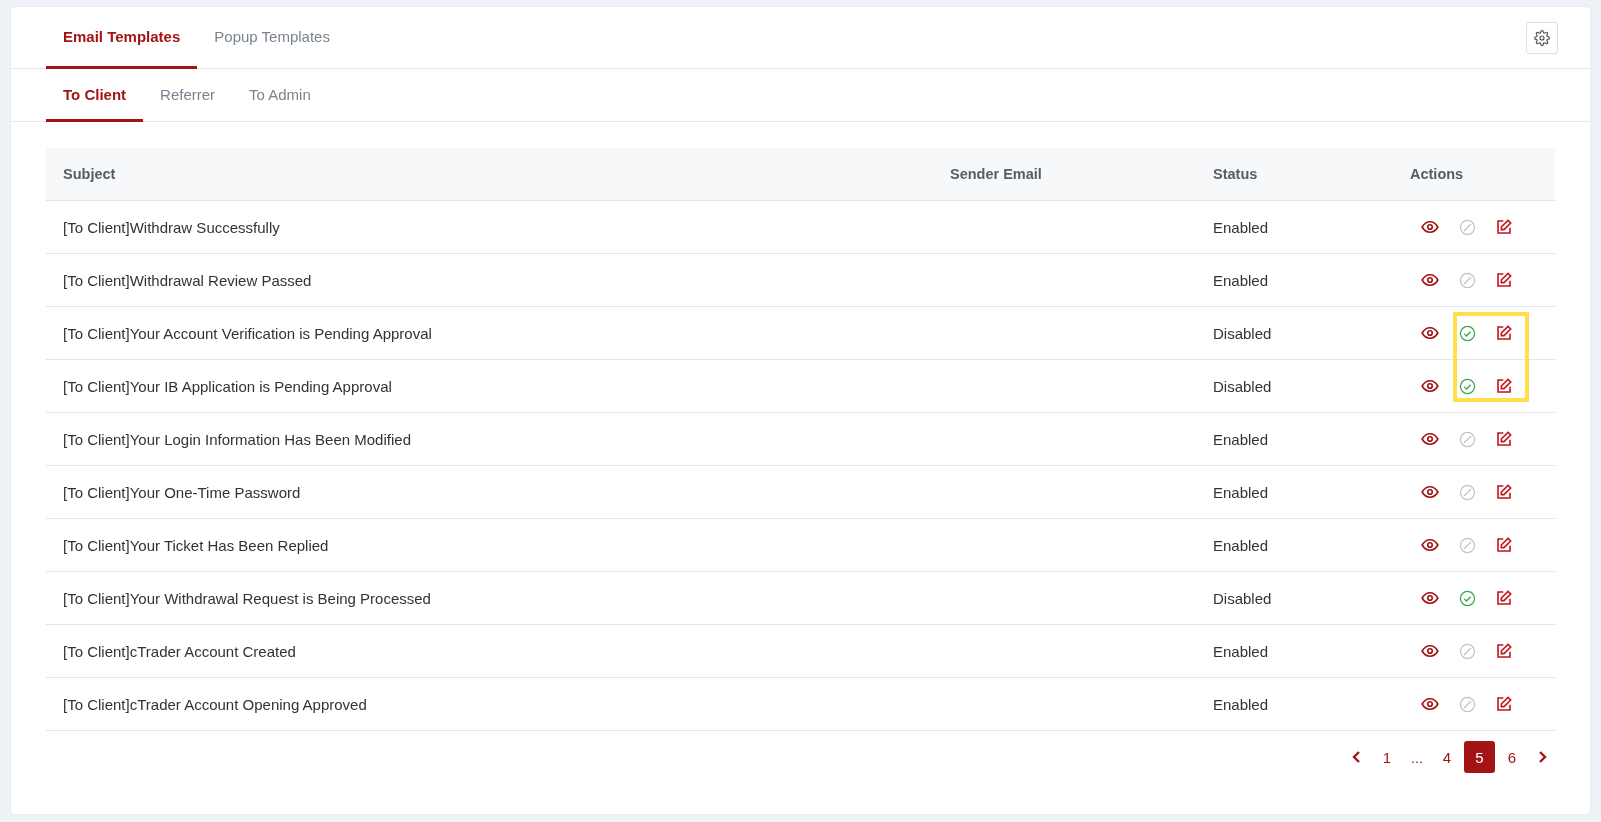  Describe the element at coordinates (1235, 174) in the screenshot. I see `column-header: Status` at that location.